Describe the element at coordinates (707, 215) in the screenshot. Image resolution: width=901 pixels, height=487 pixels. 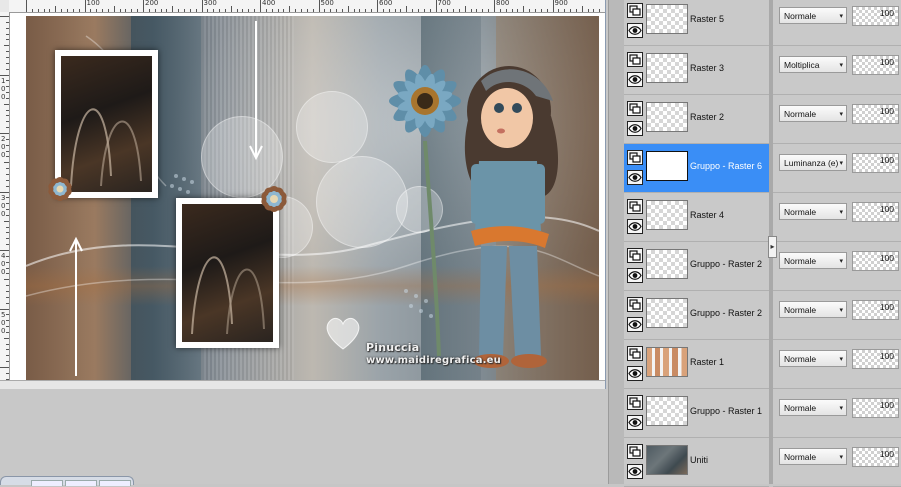
I see `layer-name: Raster 4` at that location.